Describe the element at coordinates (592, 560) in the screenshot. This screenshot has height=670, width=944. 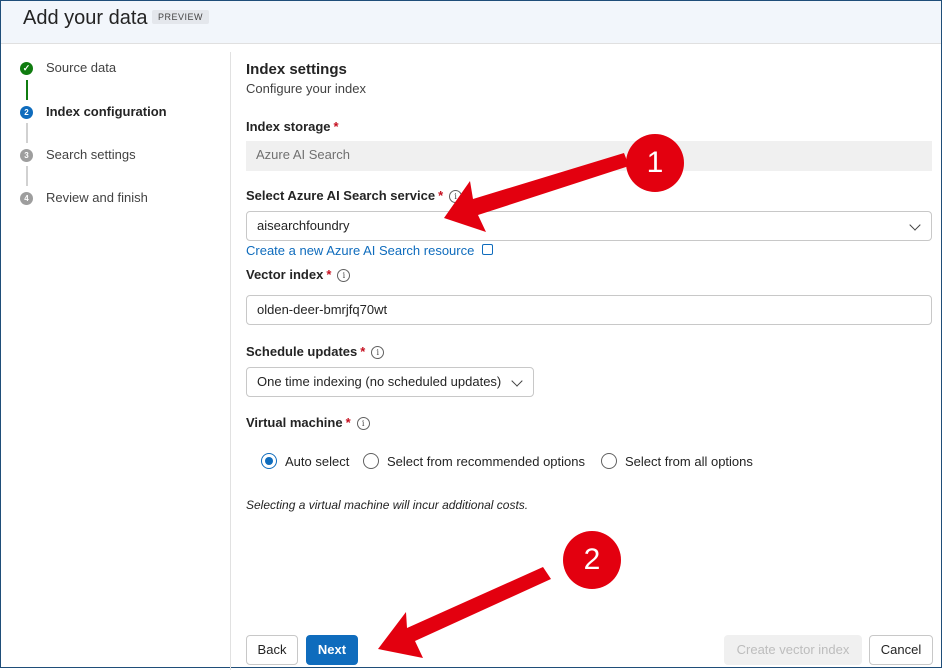
I see `callout-2: 2` at that location.